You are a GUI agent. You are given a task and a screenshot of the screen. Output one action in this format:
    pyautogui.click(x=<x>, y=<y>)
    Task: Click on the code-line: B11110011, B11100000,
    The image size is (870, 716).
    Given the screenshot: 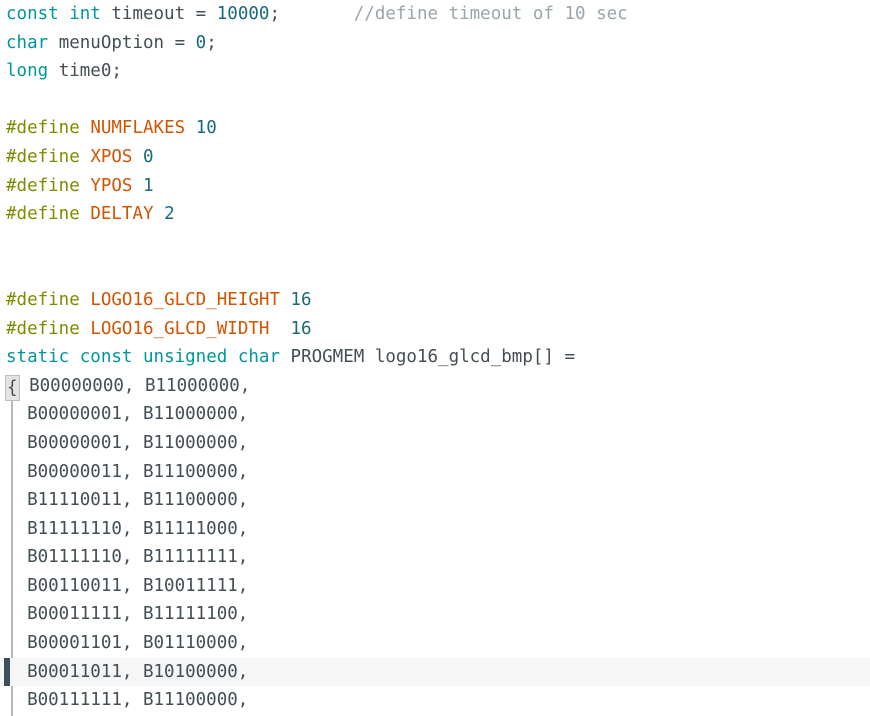 What is the action you would take?
    pyautogui.click(x=435, y=500)
    